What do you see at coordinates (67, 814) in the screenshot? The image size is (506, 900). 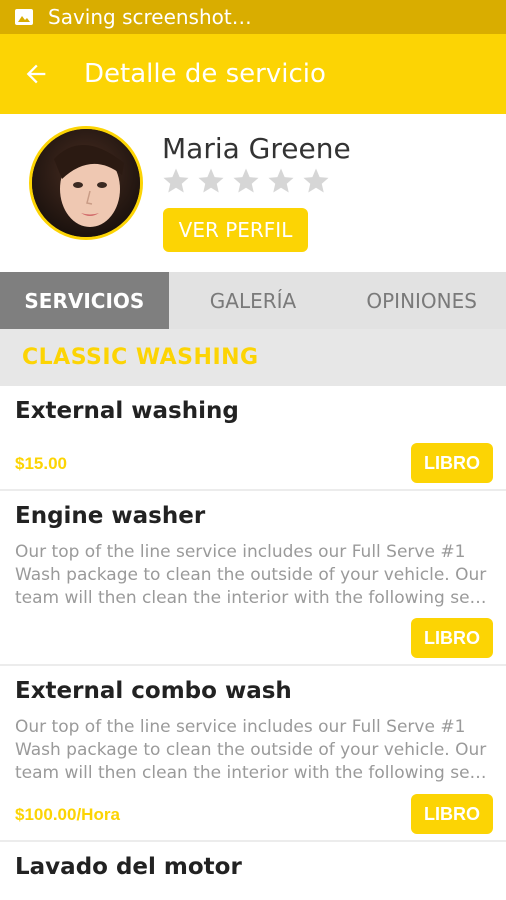 I see `service-price: $100.00/Hora` at bounding box center [67, 814].